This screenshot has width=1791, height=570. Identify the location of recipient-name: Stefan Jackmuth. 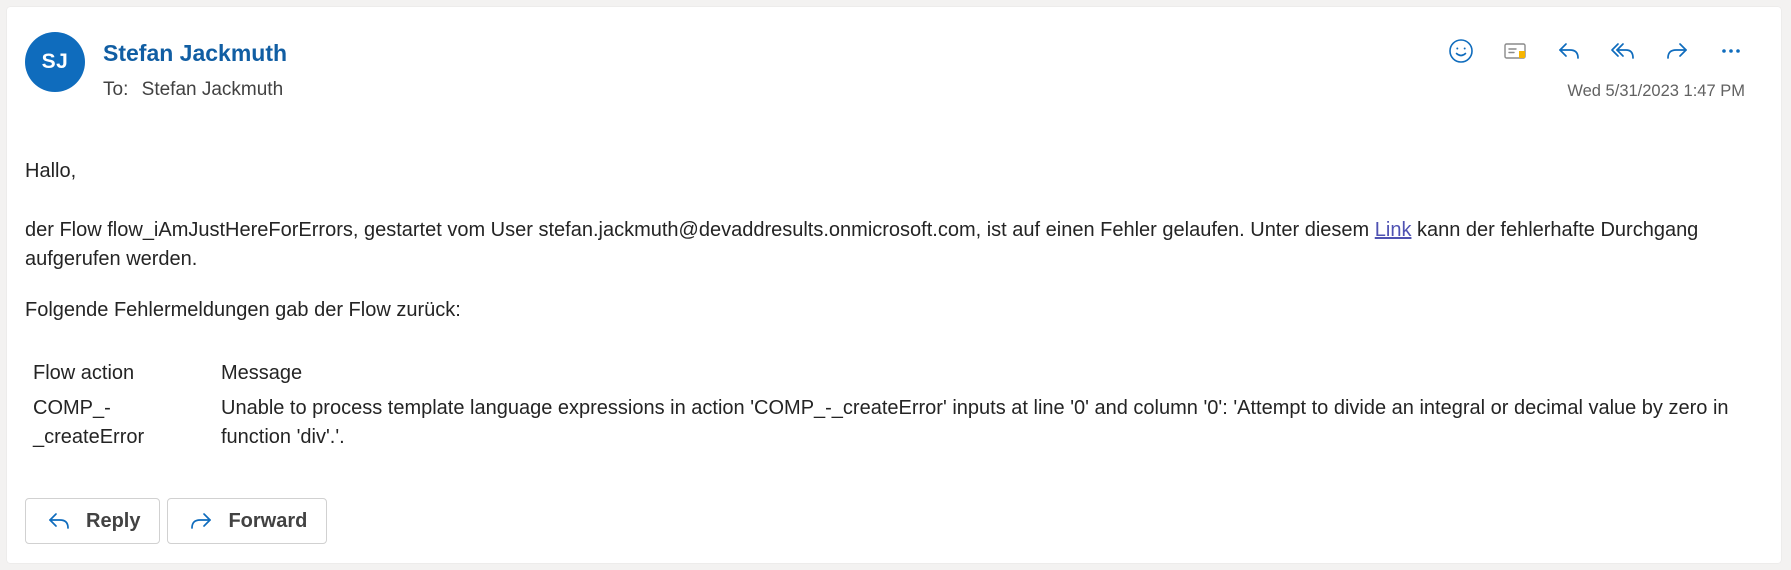
(213, 89).